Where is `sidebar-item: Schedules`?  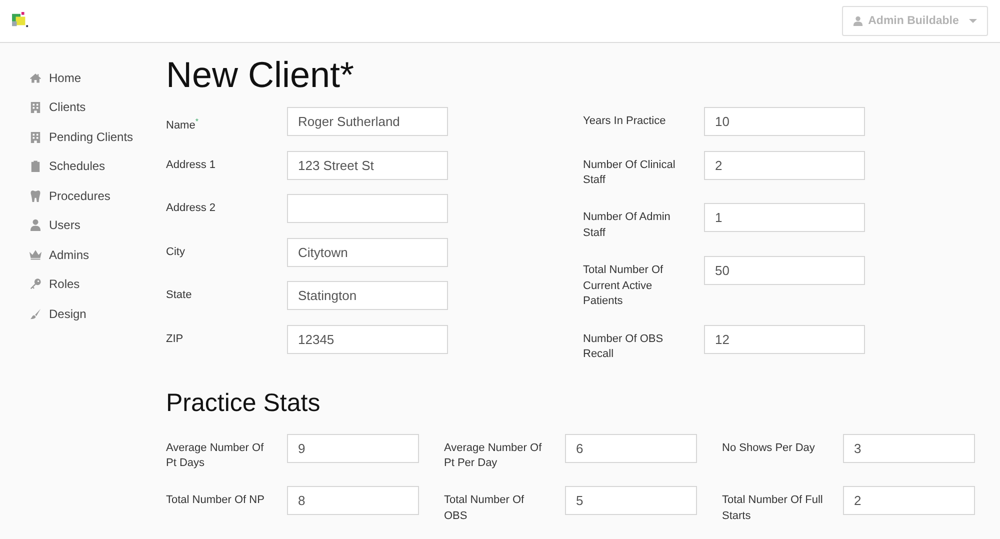
sidebar-item: Schedules is located at coordinates (68, 166).